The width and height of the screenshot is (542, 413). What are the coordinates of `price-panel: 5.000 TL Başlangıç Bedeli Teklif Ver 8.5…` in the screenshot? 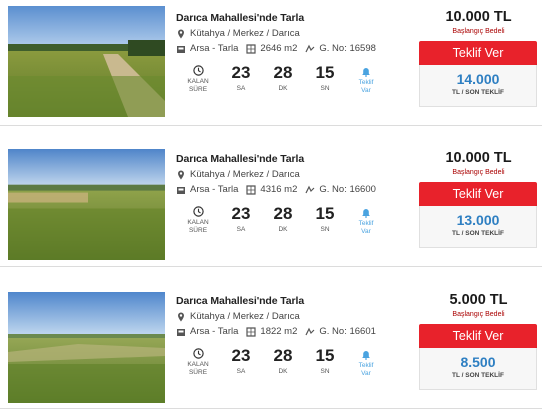 It's located at (478, 340).